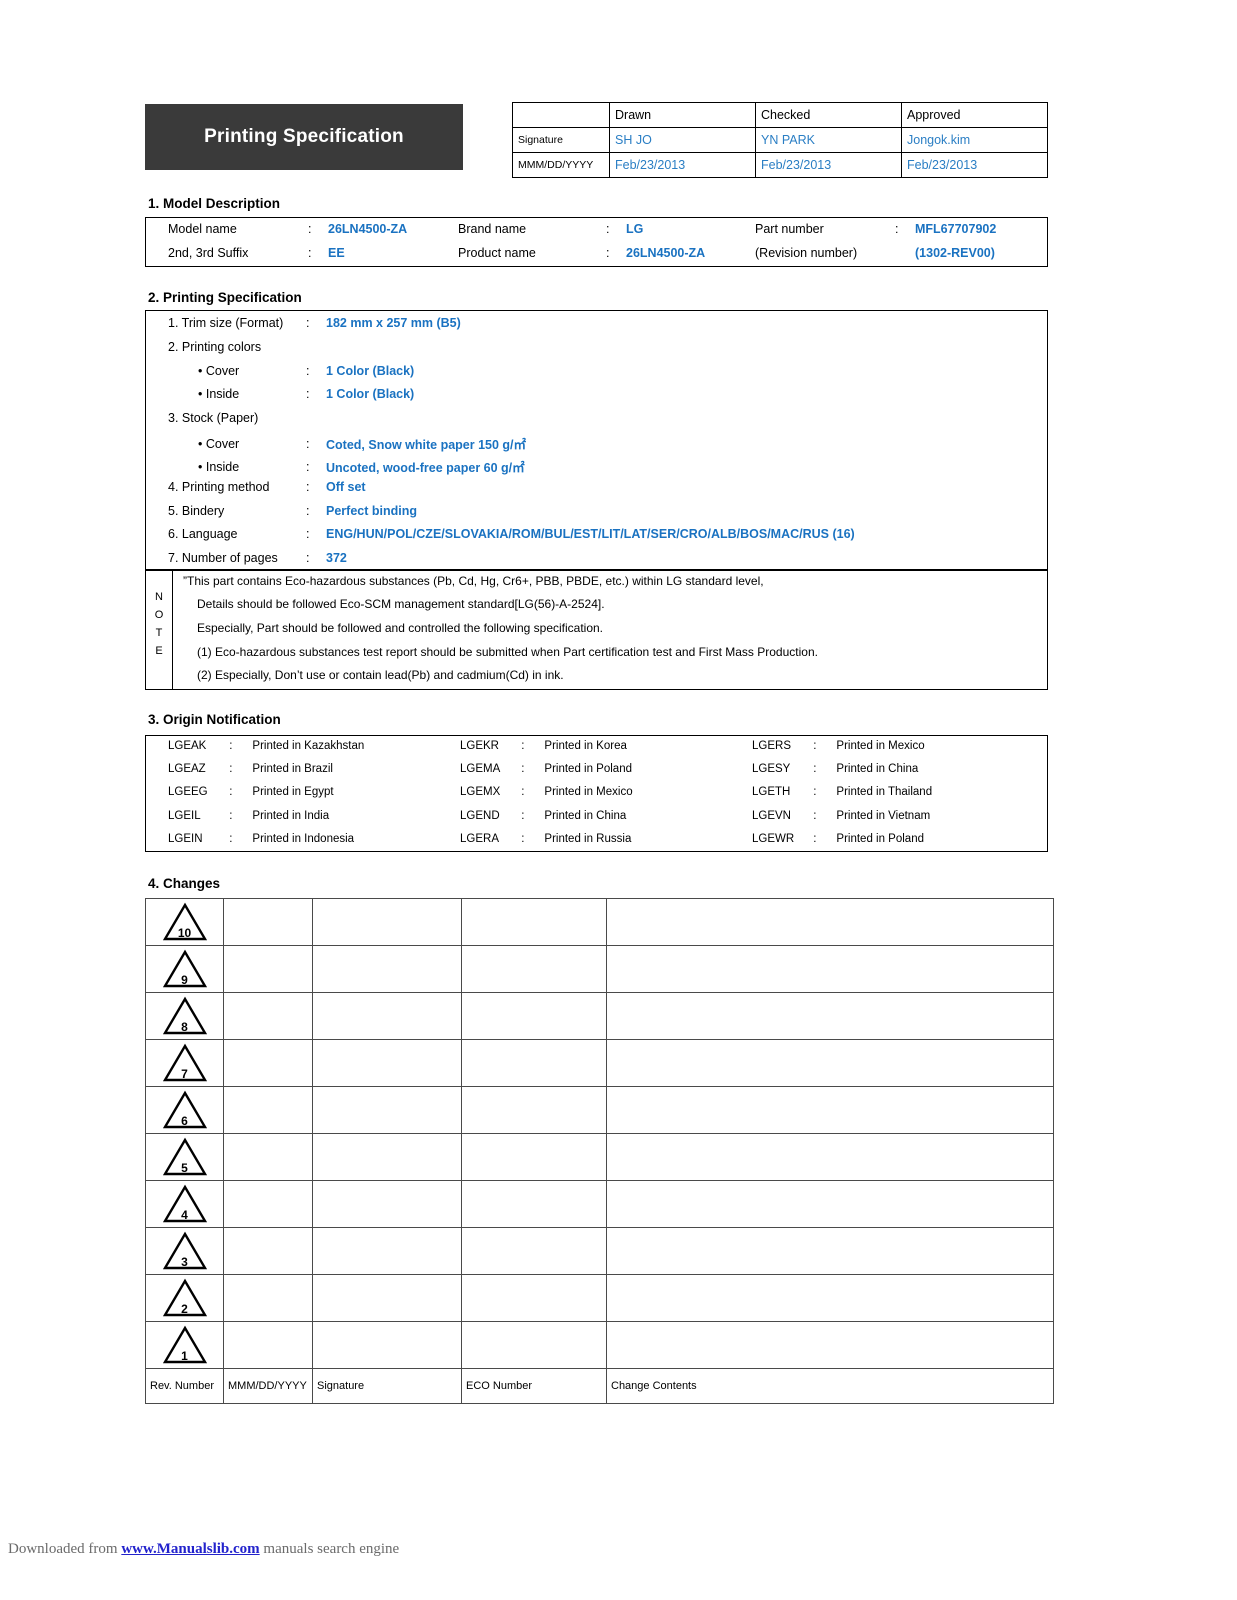 The image size is (1237, 1600). What do you see at coordinates (184, 1356) in the screenshot?
I see `revision-number: 1` at bounding box center [184, 1356].